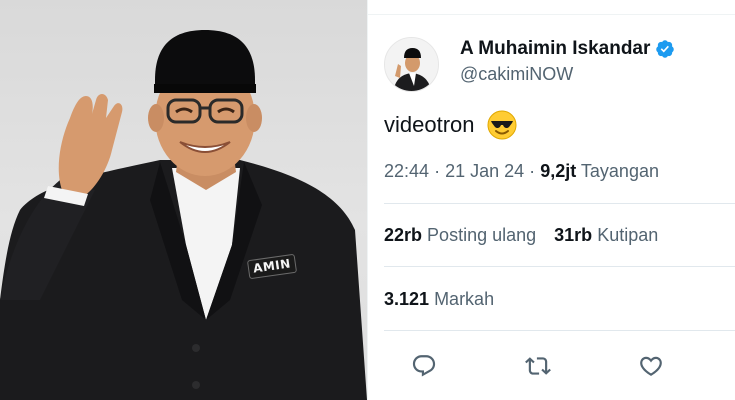 Image resolution: width=735 pixels, height=400 pixels. I want to click on bookmarks-count: 3.121, so click(407, 299).